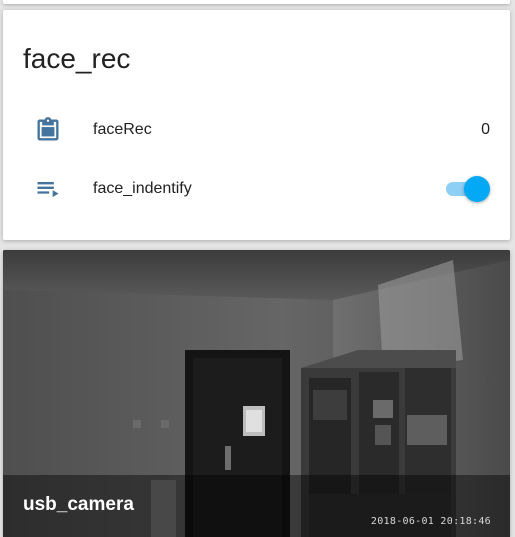 This screenshot has width=515, height=537. Describe the element at coordinates (430, 521) in the screenshot. I see `camera-timestamp: 2018-06-01 20:18:46` at that location.